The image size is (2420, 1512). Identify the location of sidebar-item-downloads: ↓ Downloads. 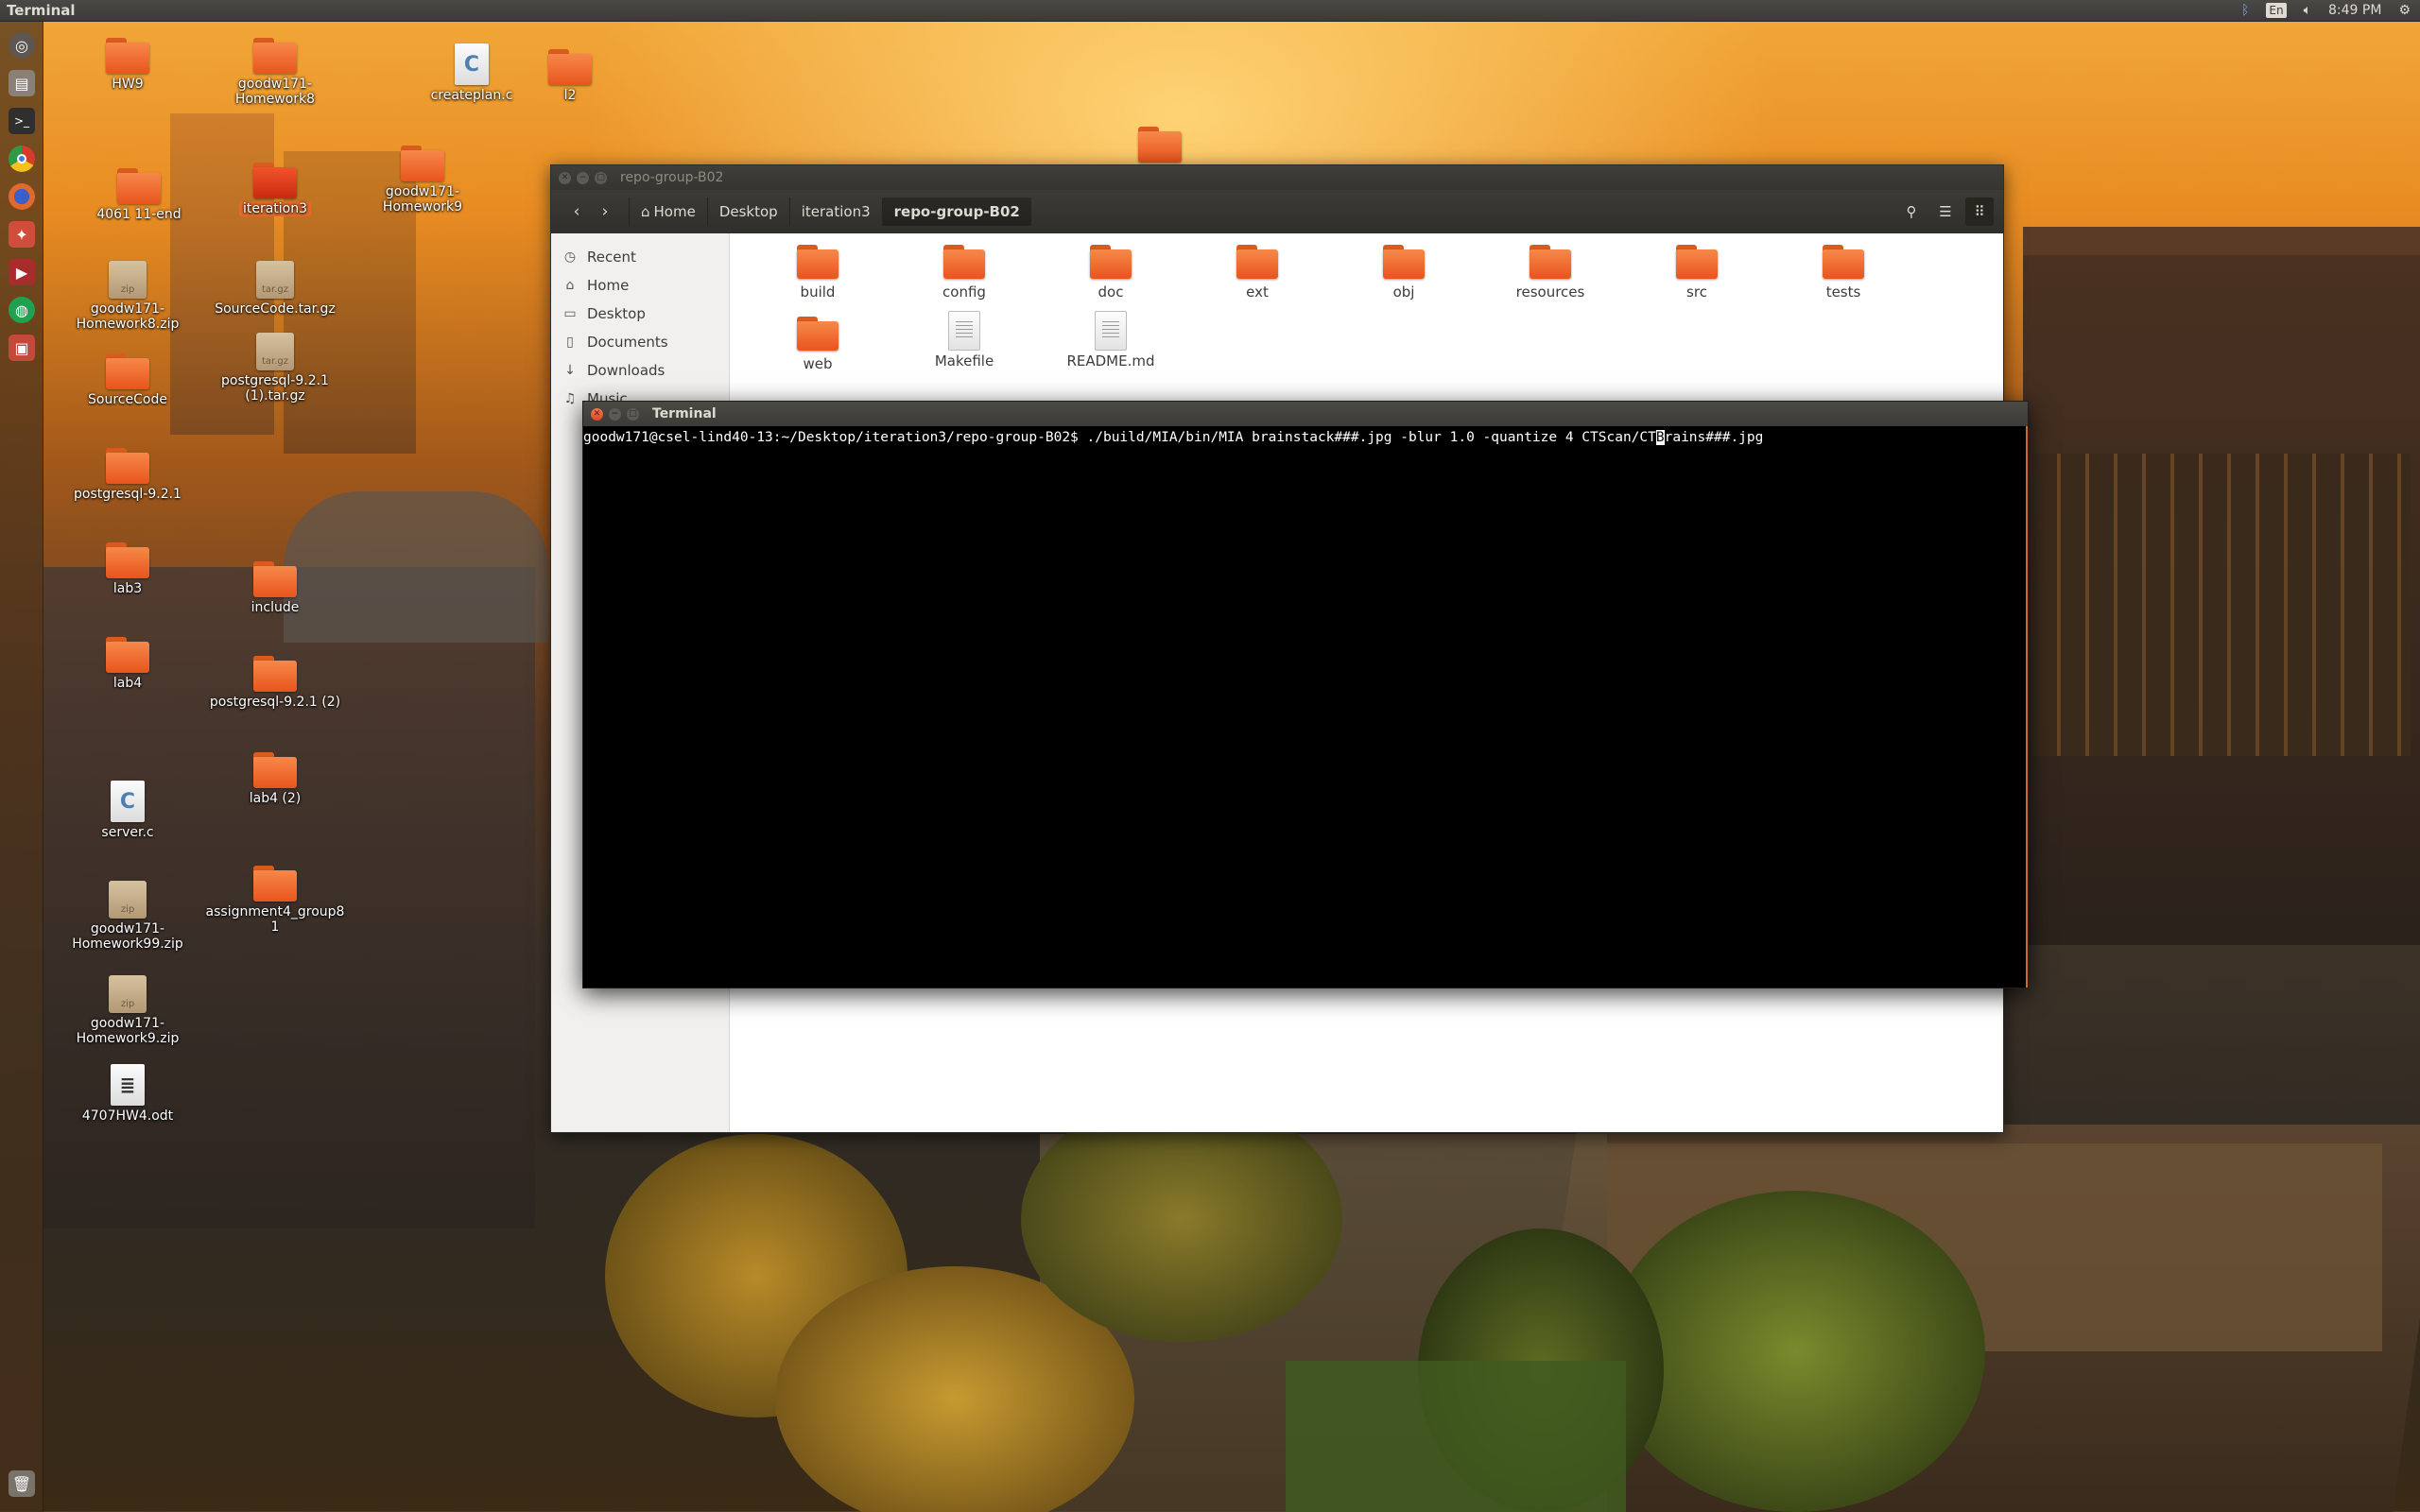
(640, 370).